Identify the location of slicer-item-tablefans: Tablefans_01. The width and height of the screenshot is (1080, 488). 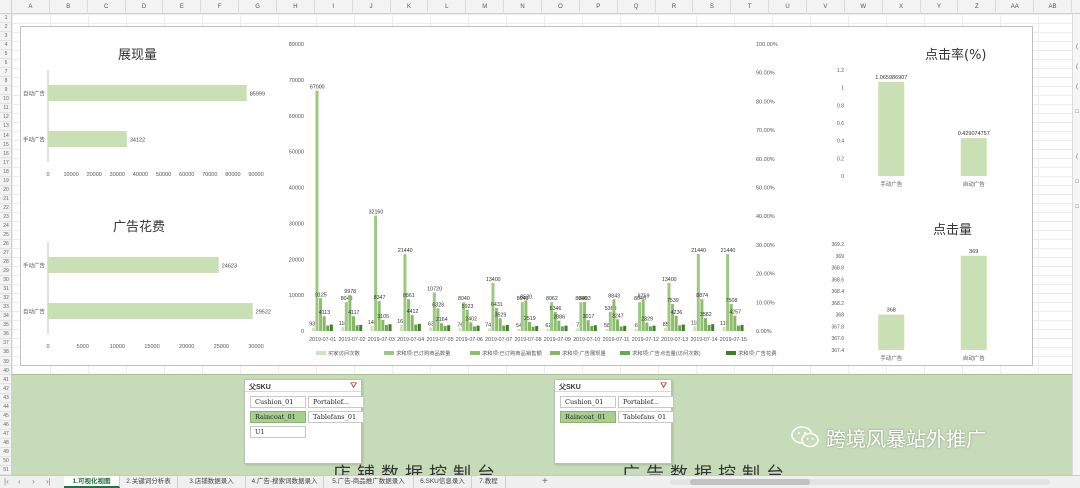
(646, 417).